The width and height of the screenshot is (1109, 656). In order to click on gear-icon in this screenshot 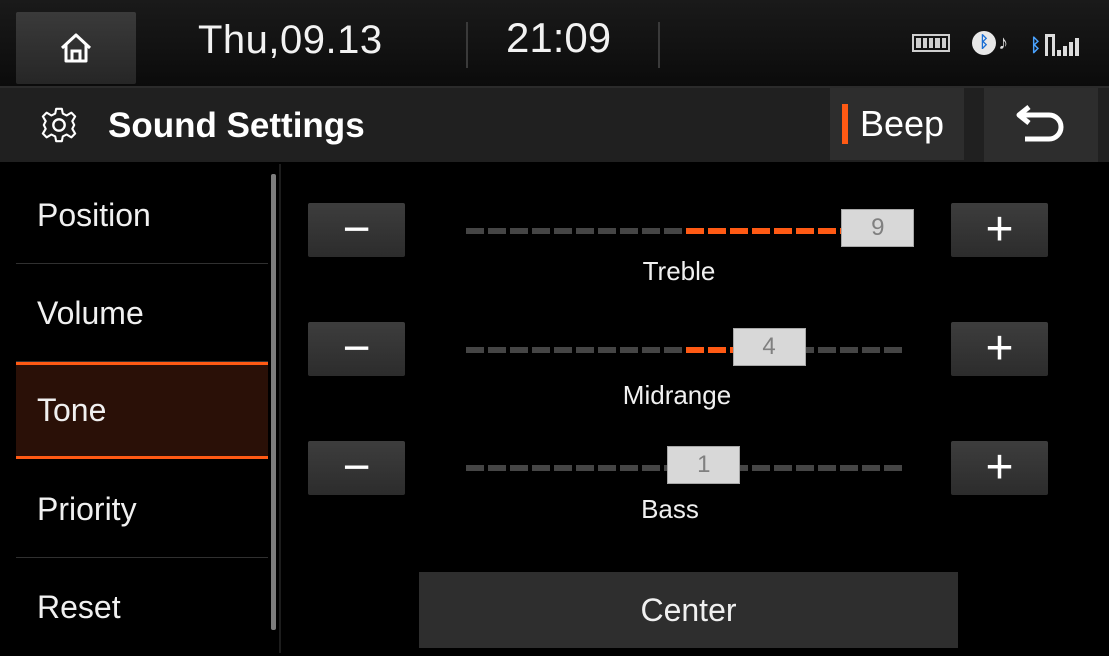, I will do `click(59, 125)`.